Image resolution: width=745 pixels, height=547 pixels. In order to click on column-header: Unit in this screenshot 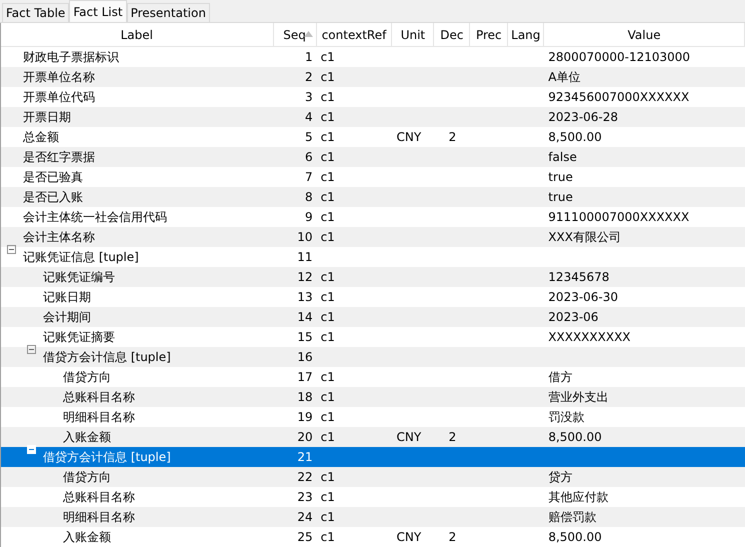, I will do `click(413, 34)`.